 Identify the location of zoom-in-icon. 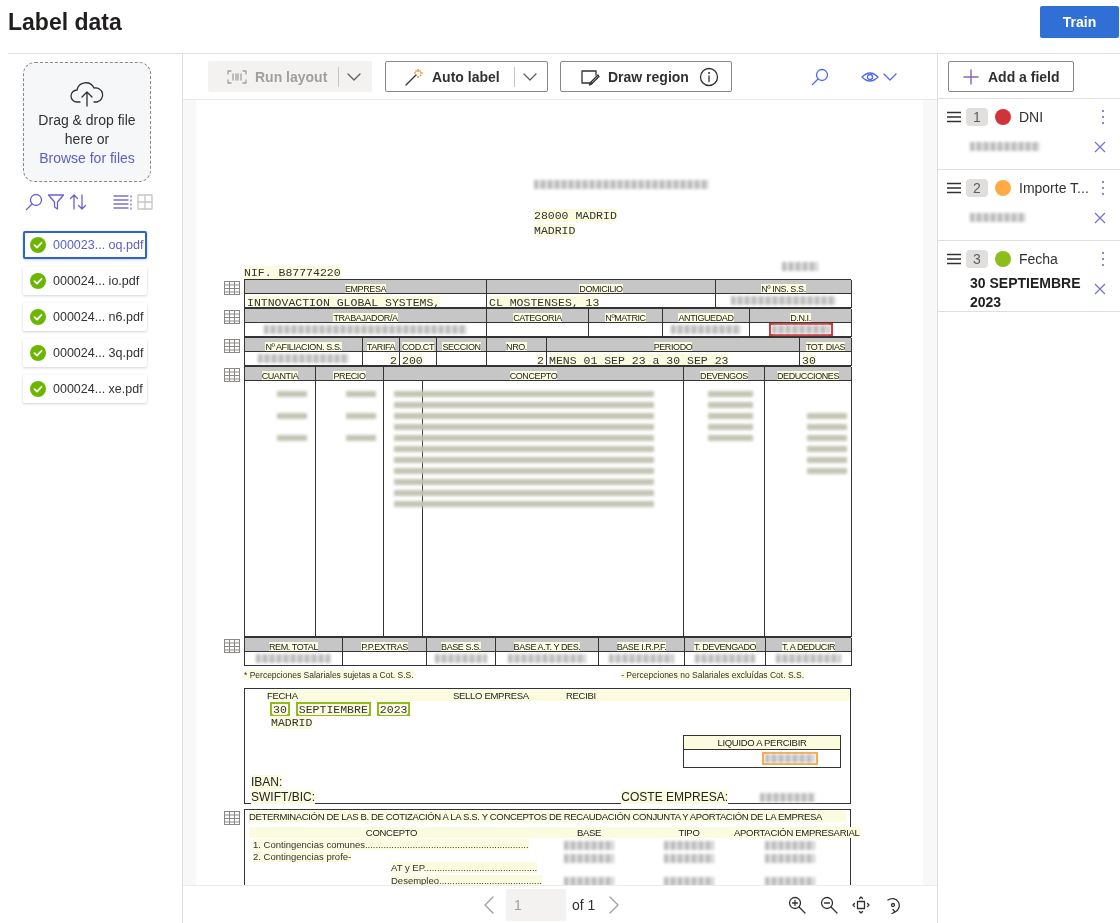
(797, 904).